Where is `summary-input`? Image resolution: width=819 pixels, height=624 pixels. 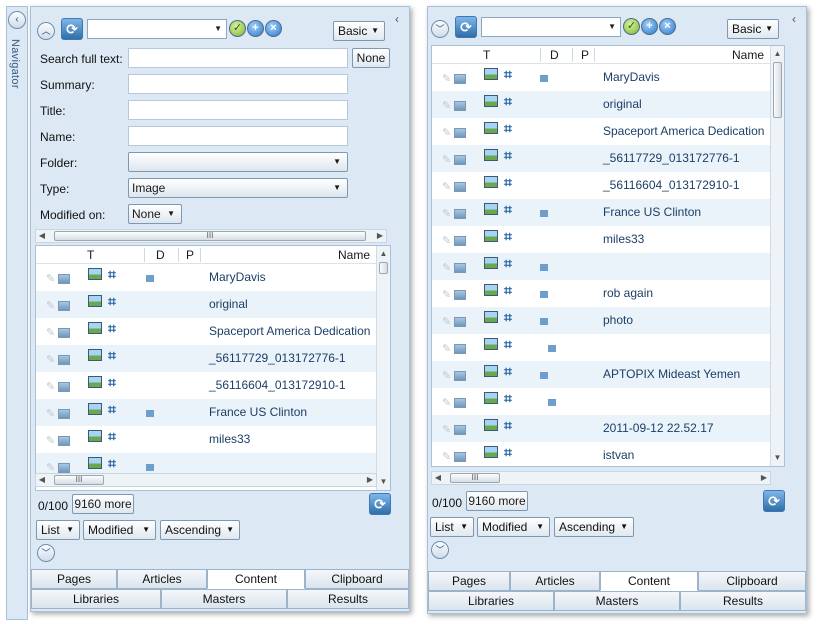
summary-input is located at coordinates (238, 84).